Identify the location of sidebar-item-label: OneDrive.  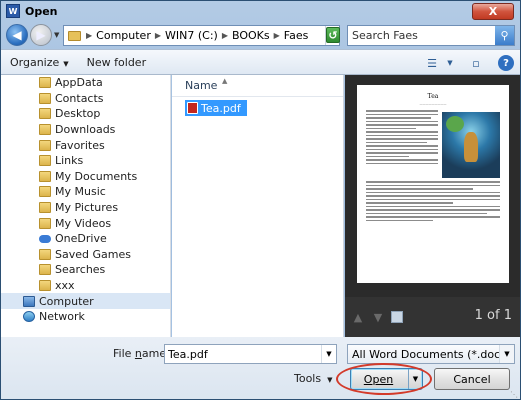
(81, 239).